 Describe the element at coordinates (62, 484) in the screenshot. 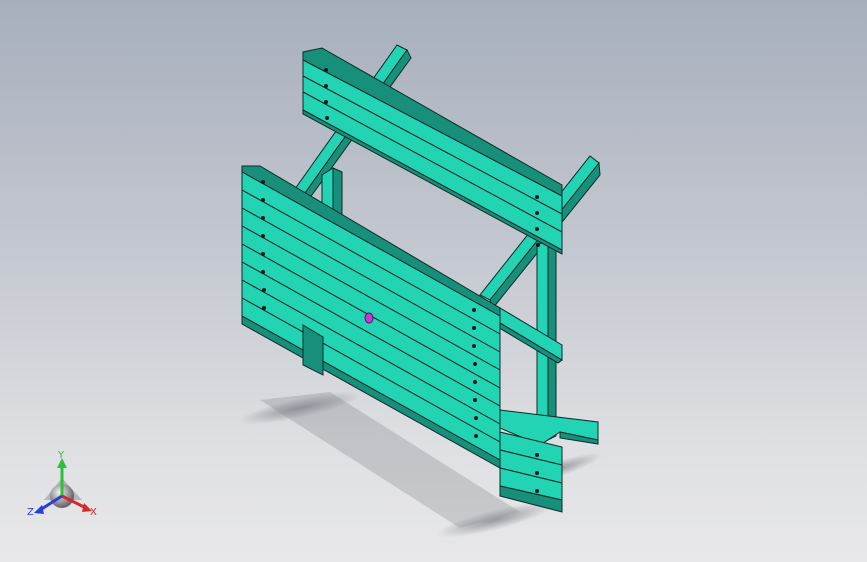

I see `coordinate-triad: Y X Z` at that location.